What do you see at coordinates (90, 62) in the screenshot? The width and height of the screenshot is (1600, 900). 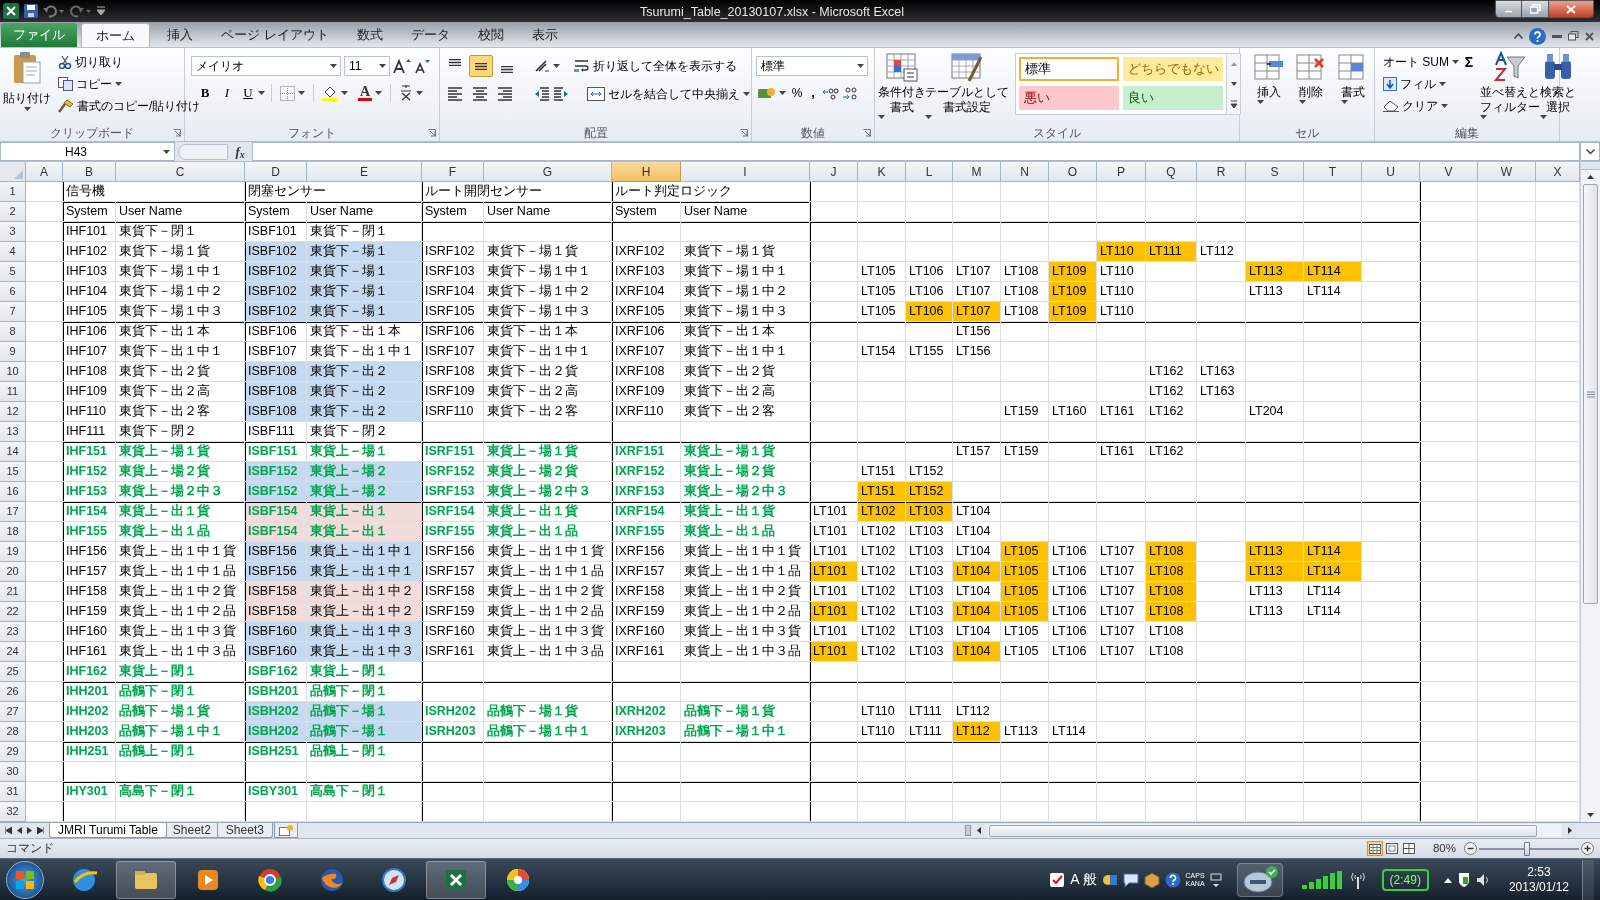 I see `cut-button: 切り取り` at bounding box center [90, 62].